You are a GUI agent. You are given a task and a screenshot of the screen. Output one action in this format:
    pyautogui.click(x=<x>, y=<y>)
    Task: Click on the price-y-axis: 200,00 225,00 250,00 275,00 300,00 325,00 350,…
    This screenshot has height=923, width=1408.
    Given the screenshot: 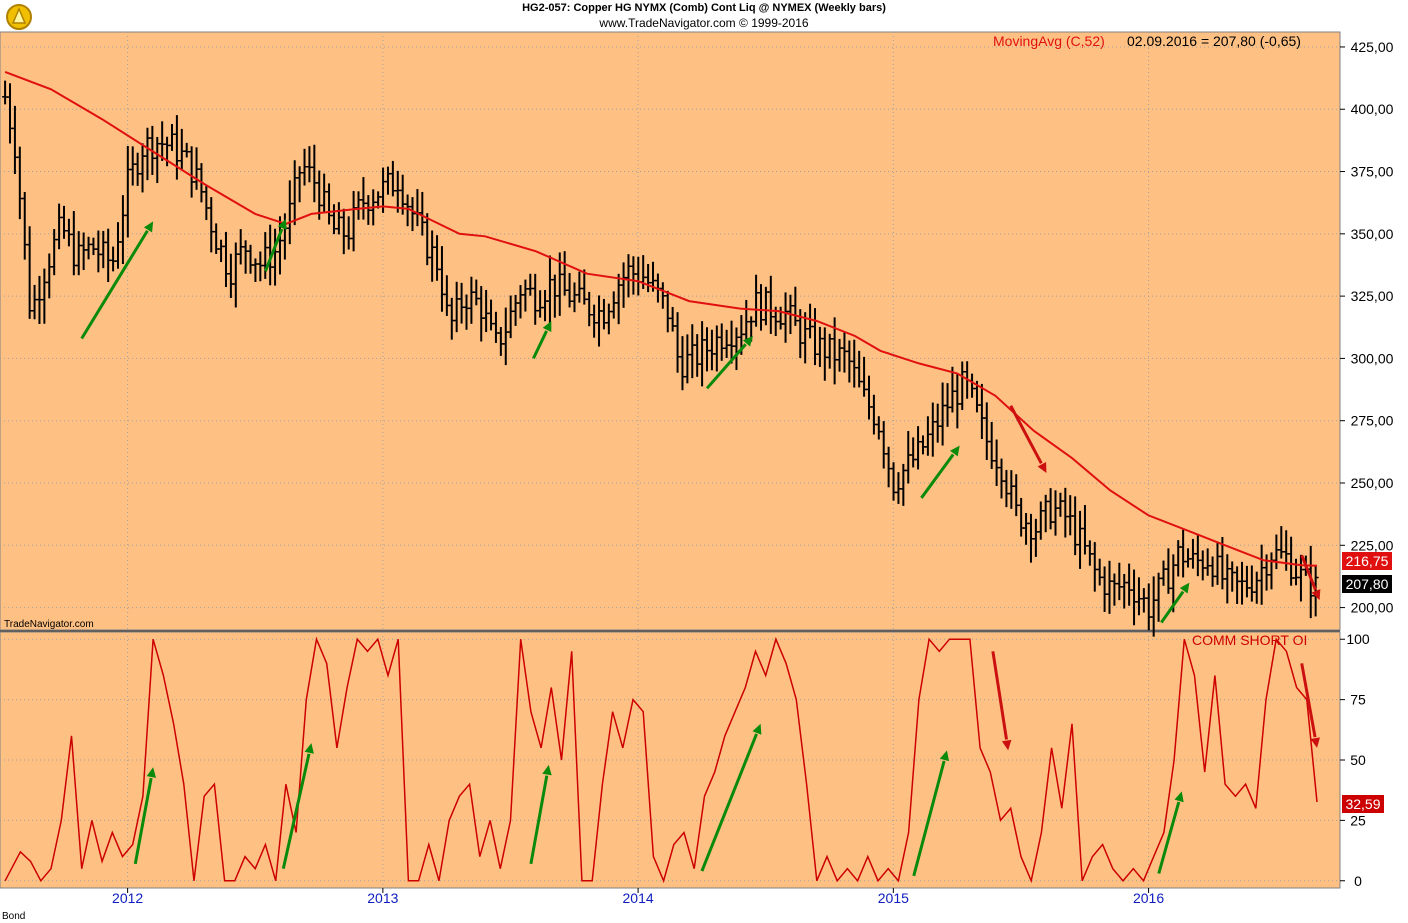 What is the action you would take?
    pyautogui.click(x=1367, y=327)
    